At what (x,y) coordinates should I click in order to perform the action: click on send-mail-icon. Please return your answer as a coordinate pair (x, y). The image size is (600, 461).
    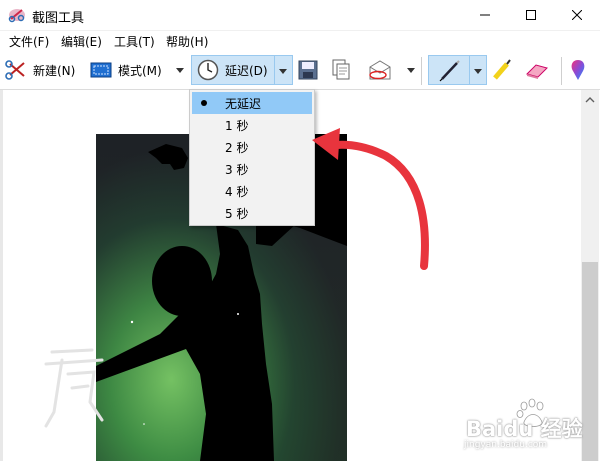
    Looking at the image, I should click on (380, 70).